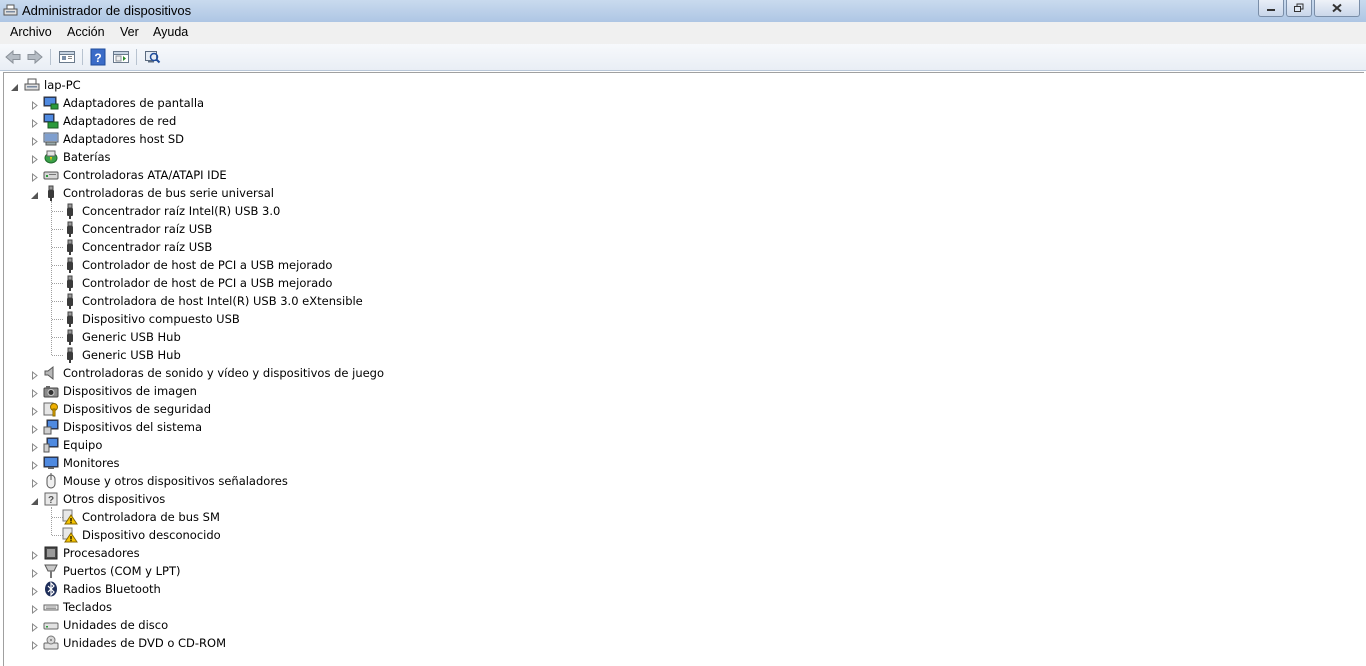 The height and width of the screenshot is (666, 1366). Describe the element at coordinates (131, 355) in the screenshot. I see `tree-node-label: Generic USB Hub` at that location.